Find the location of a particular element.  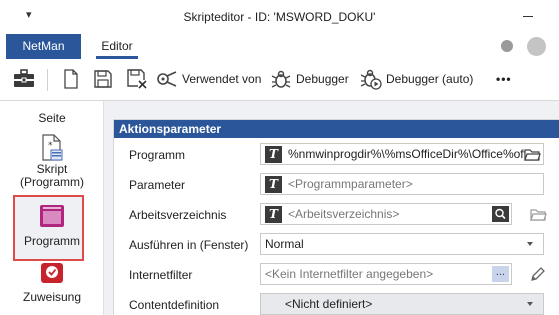

script-icon: * is located at coordinates (52, 147).